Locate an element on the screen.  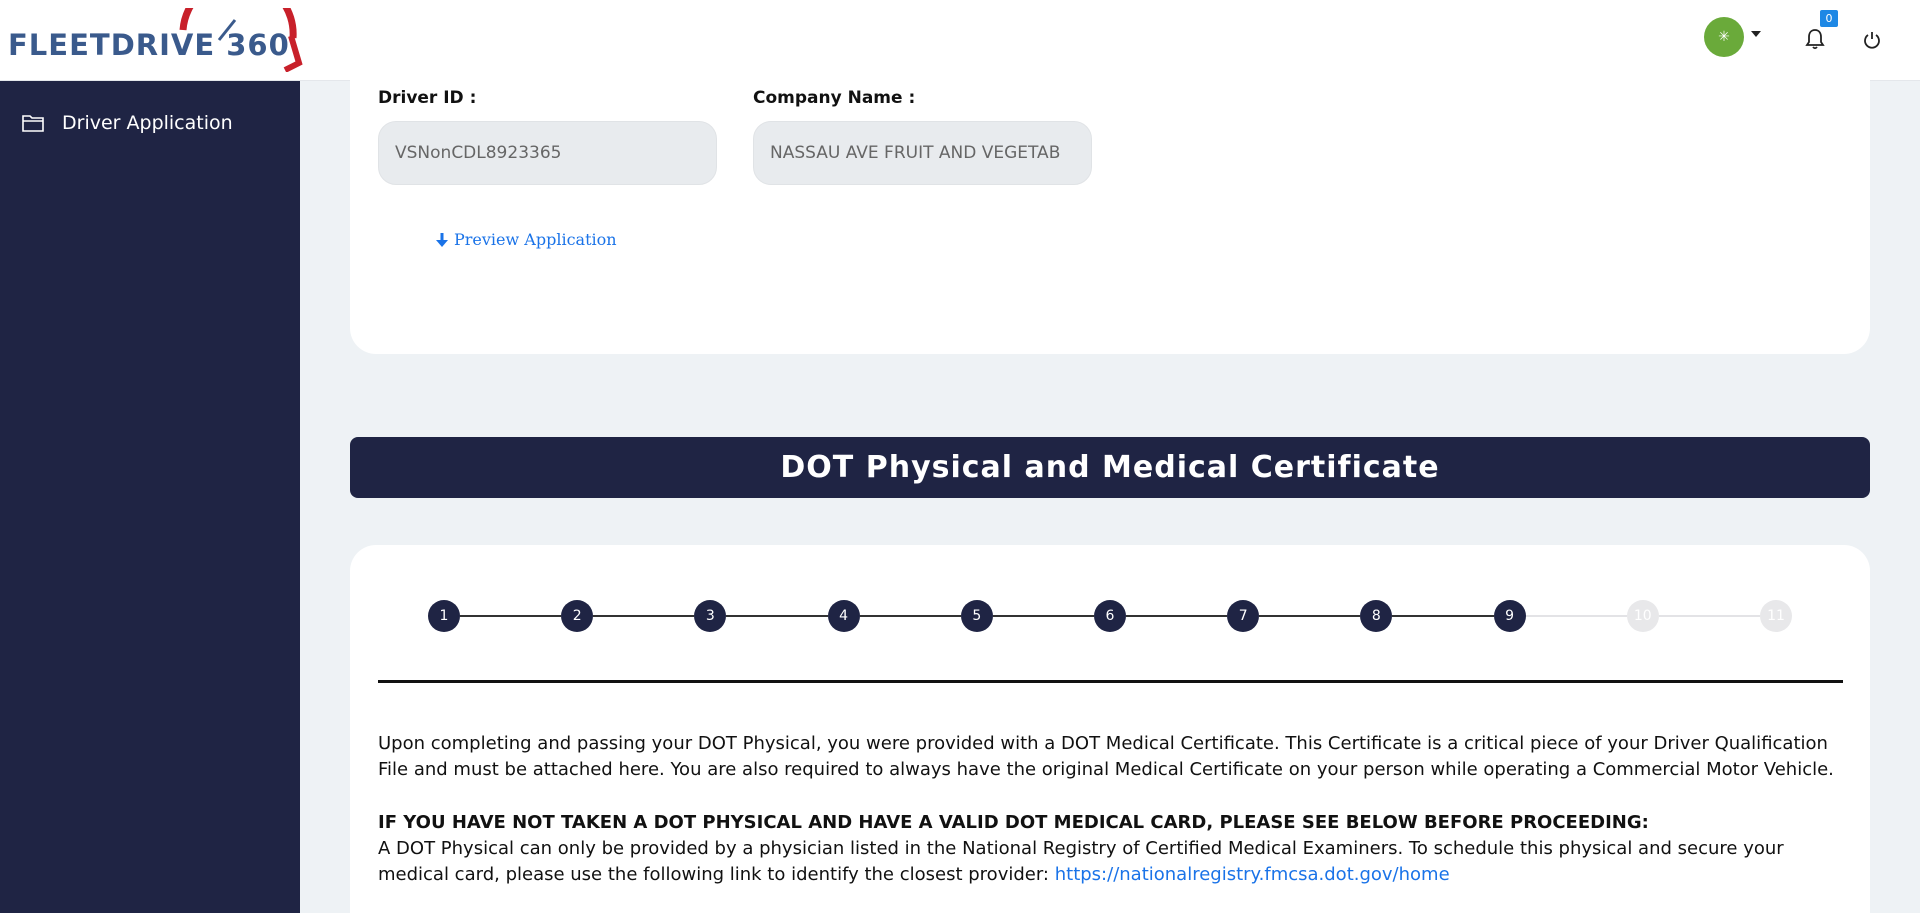
step-5: 5 is located at coordinates (976, 616).